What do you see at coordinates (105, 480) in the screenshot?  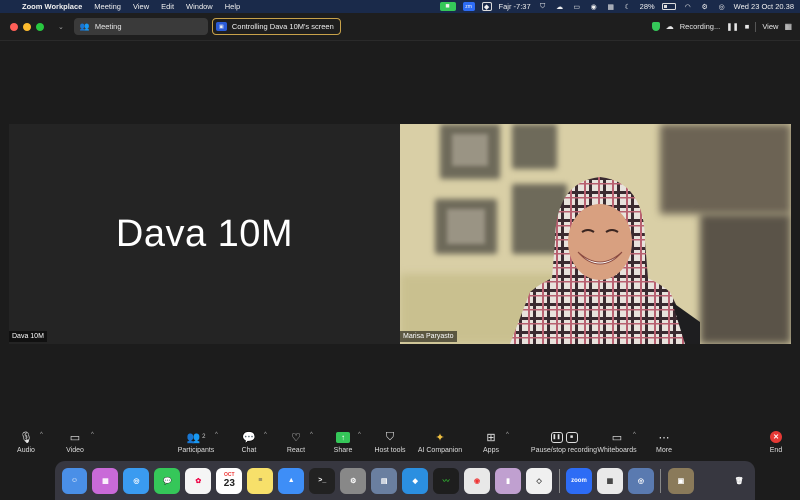 I see `launchpad-icon: ▦` at bounding box center [105, 480].